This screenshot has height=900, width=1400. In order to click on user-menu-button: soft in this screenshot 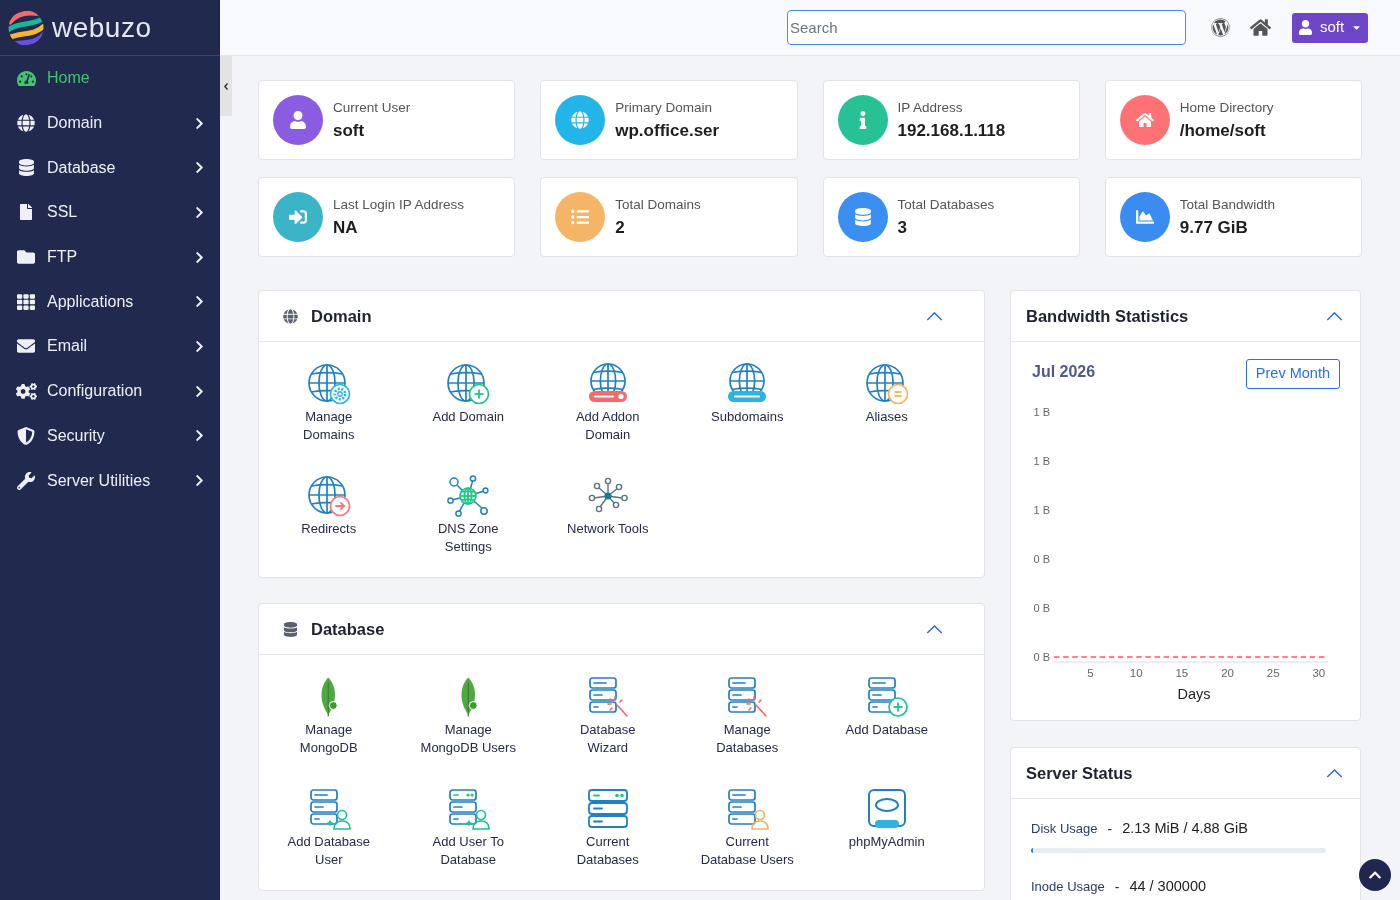, I will do `click(1330, 27)`.